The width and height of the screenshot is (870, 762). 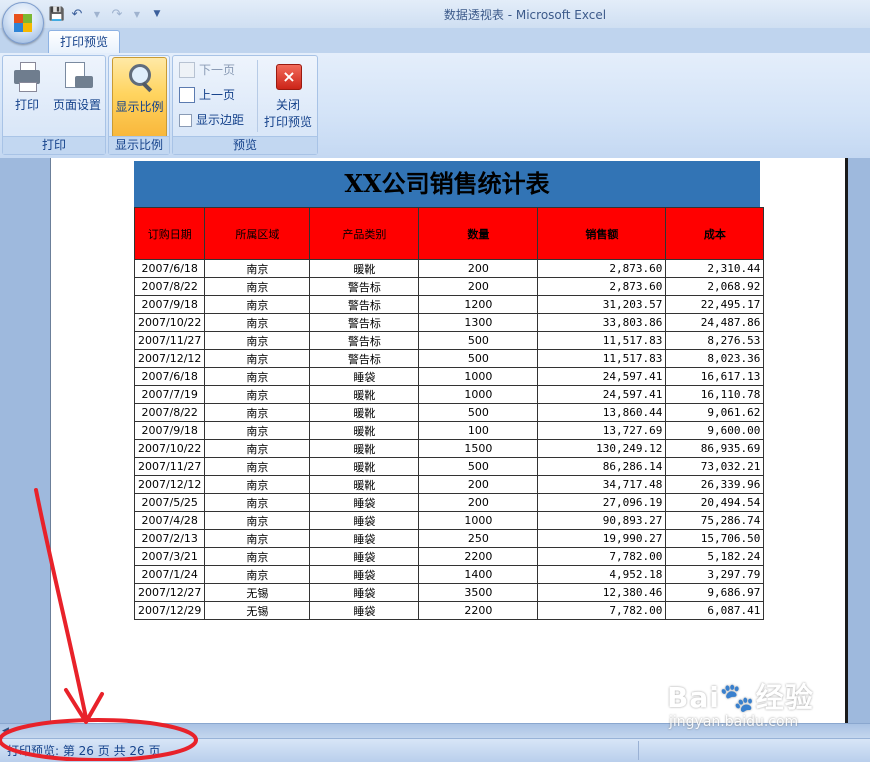 What do you see at coordinates (715, 556) in the screenshot?
I see `table-cell: 5,182.24` at bounding box center [715, 556].